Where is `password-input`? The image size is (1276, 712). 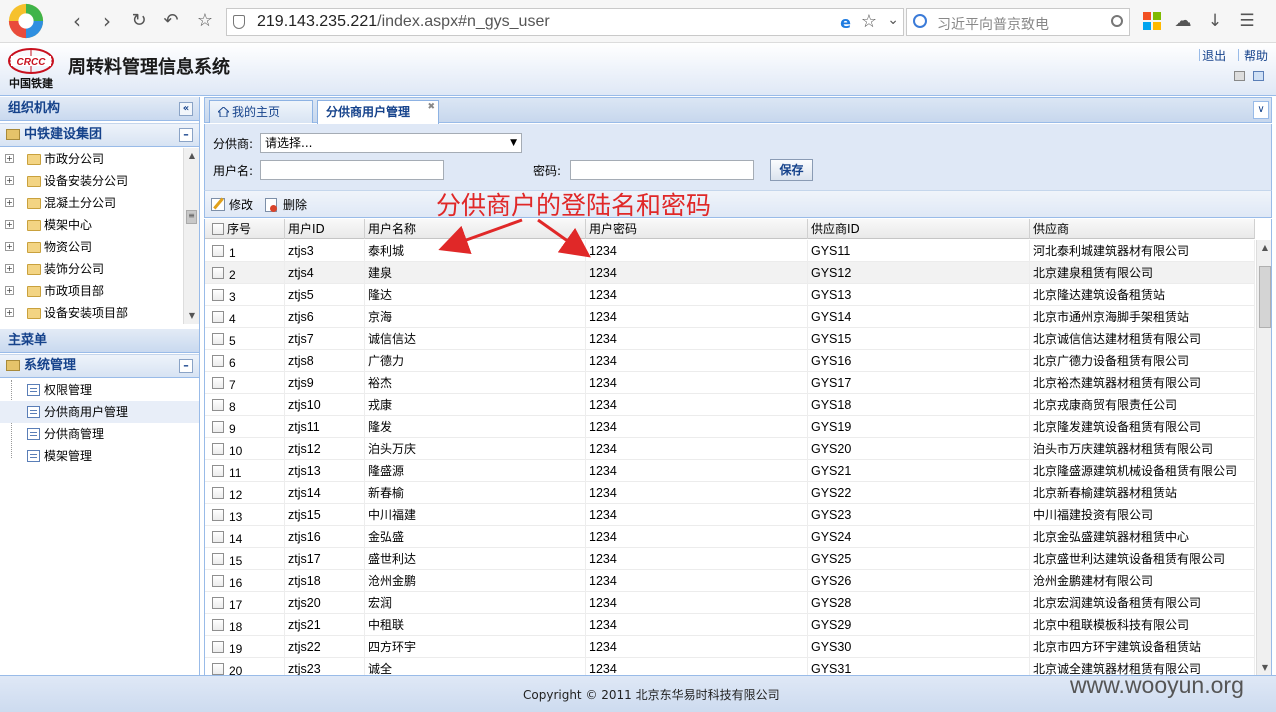
password-input is located at coordinates (662, 170).